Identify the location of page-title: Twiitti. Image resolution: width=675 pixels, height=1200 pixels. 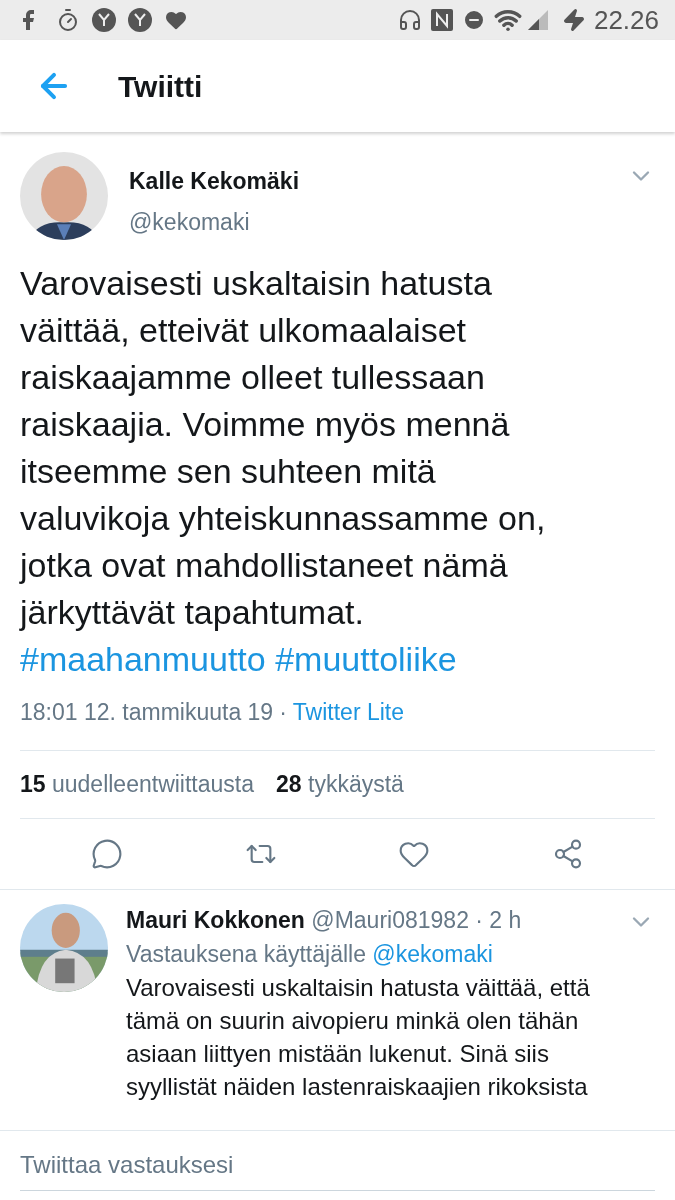
(160, 86).